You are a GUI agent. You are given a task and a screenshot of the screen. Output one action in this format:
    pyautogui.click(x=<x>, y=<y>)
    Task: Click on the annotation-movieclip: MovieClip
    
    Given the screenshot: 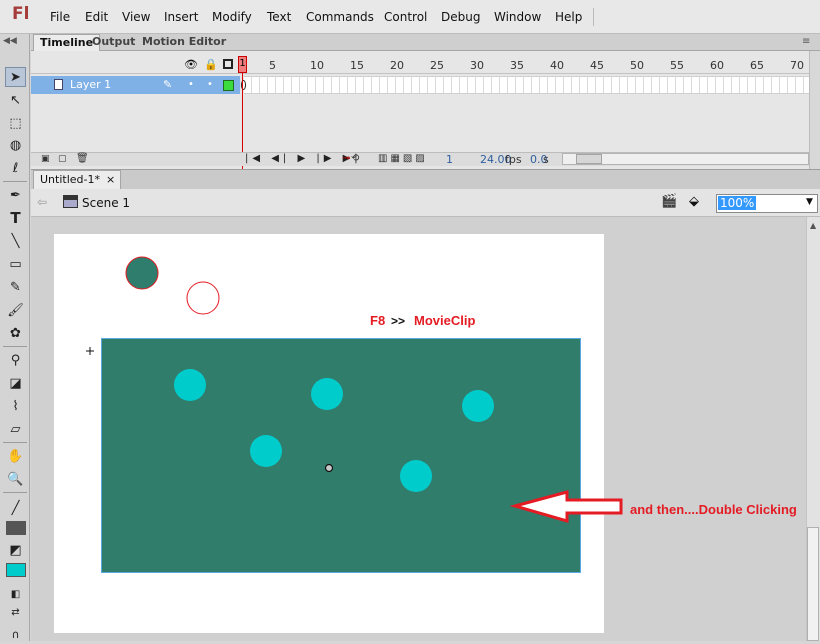 What is the action you would take?
    pyautogui.click(x=445, y=320)
    